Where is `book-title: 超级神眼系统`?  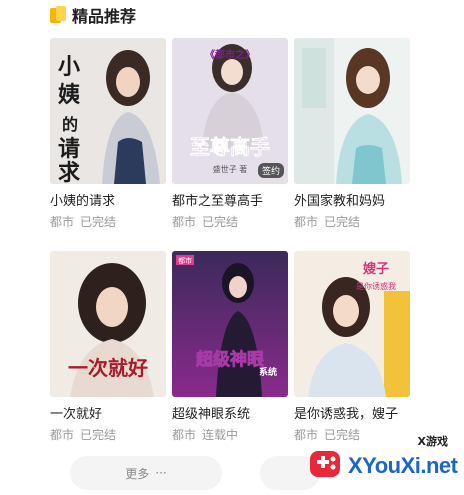 book-title: 超级神眼系统 is located at coordinates (230, 415).